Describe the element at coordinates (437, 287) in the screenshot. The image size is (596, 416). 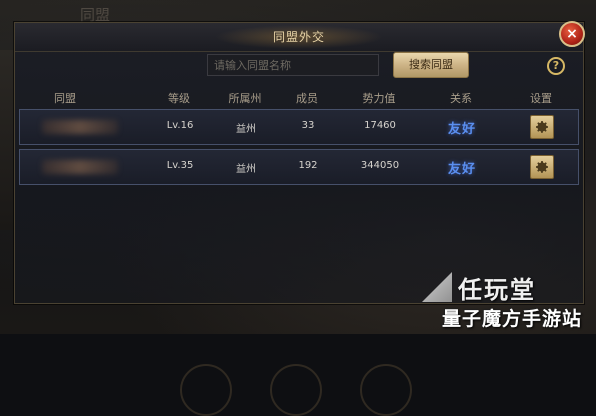
I see `watermark-logo-icon` at that location.